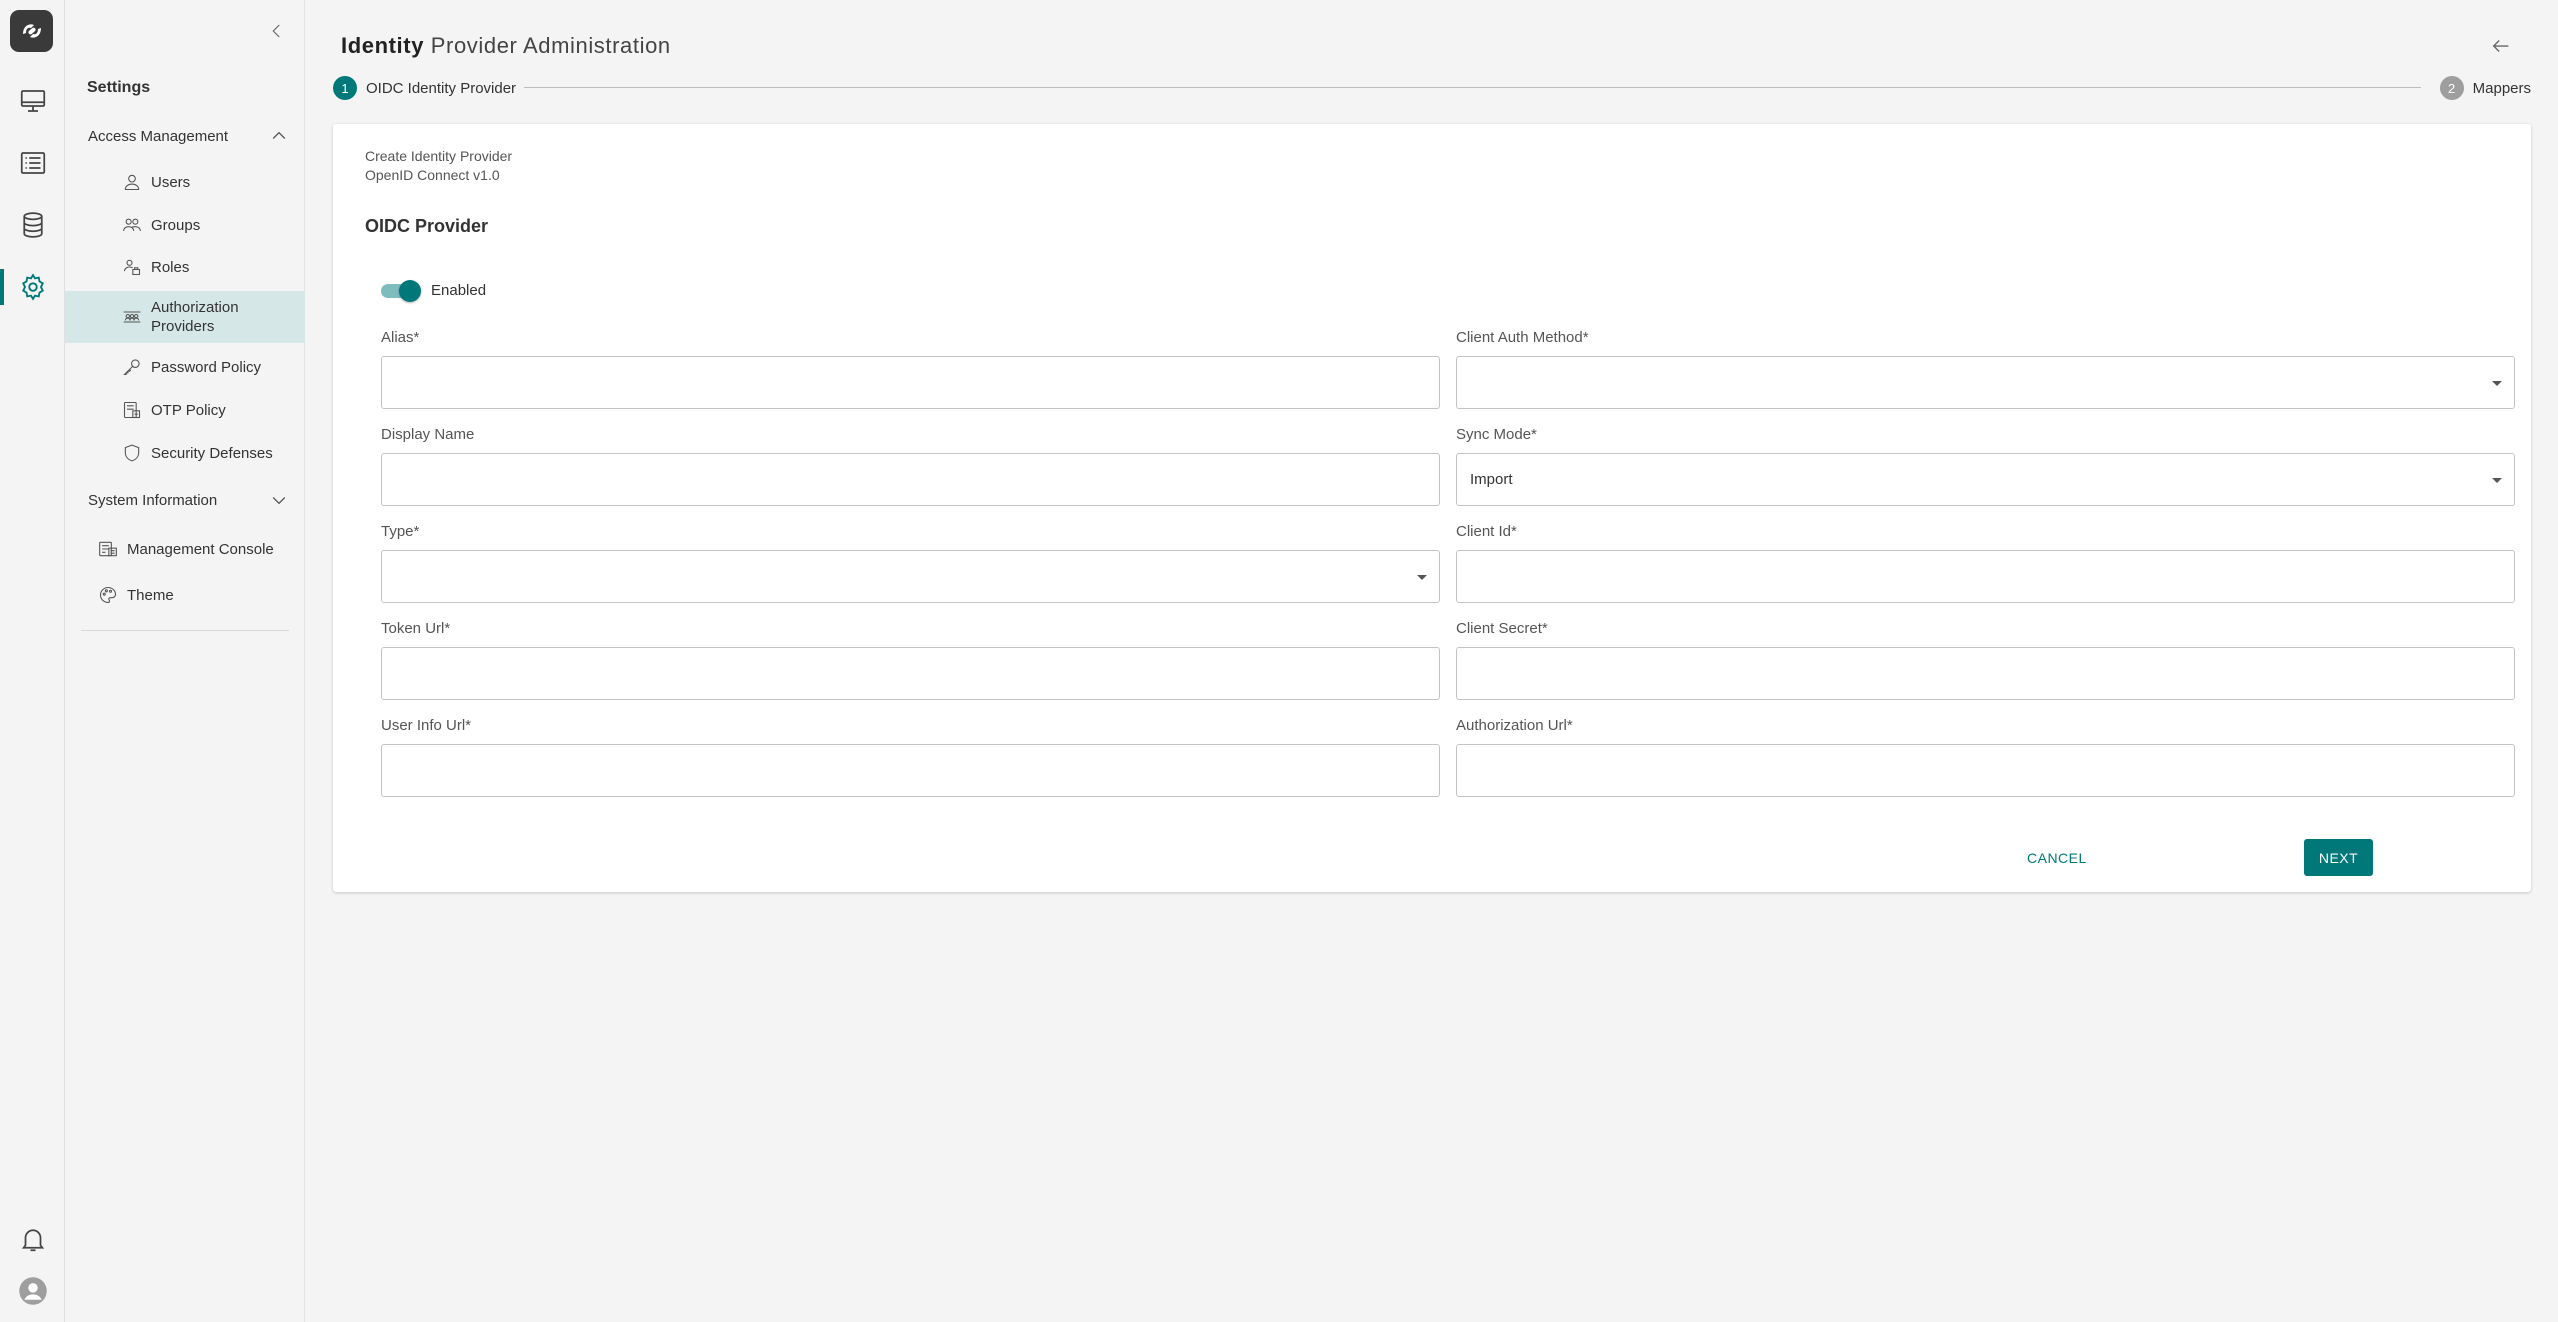 This screenshot has width=2558, height=1322. I want to click on page-title-bold: Identity, so click(383, 45).